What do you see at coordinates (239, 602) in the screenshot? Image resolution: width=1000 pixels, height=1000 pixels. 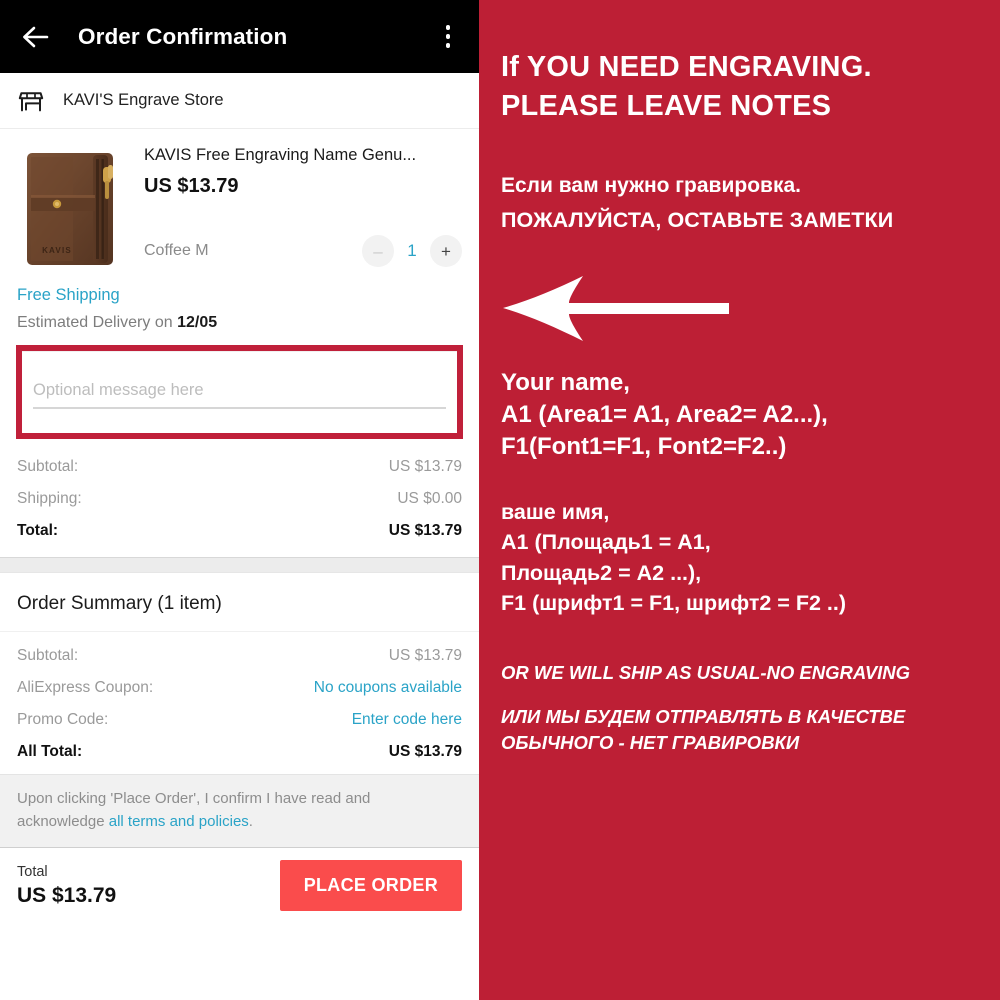 I see `order-summary-title: Order Summary (1 item)` at bounding box center [239, 602].